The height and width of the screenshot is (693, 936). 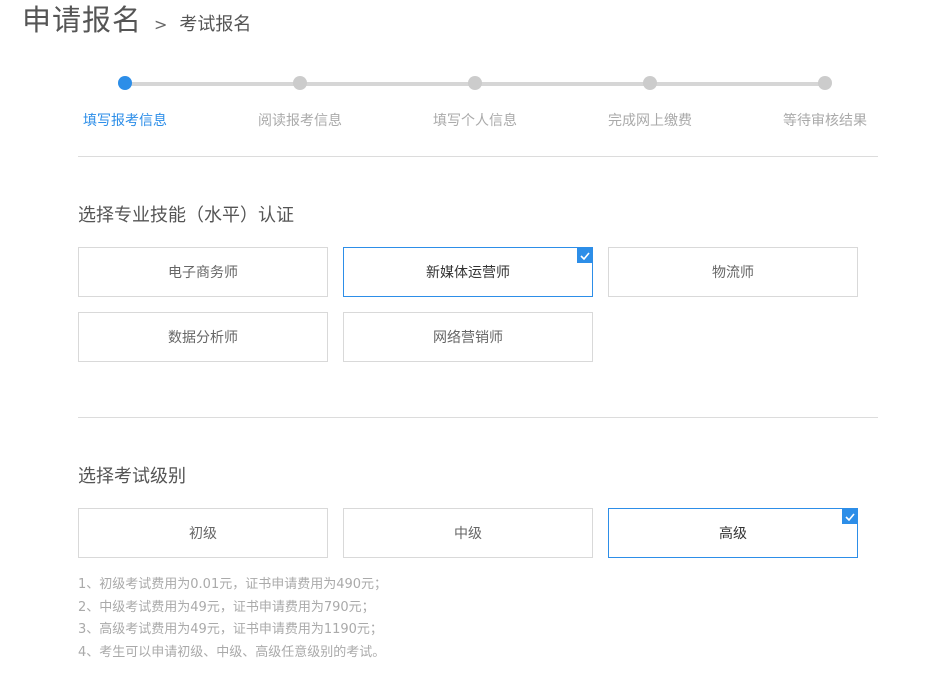 What do you see at coordinates (226, 607) in the screenshot?
I see `fee-note: 2、中级考试费用为49元，证书申请费用为790元；` at bounding box center [226, 607].